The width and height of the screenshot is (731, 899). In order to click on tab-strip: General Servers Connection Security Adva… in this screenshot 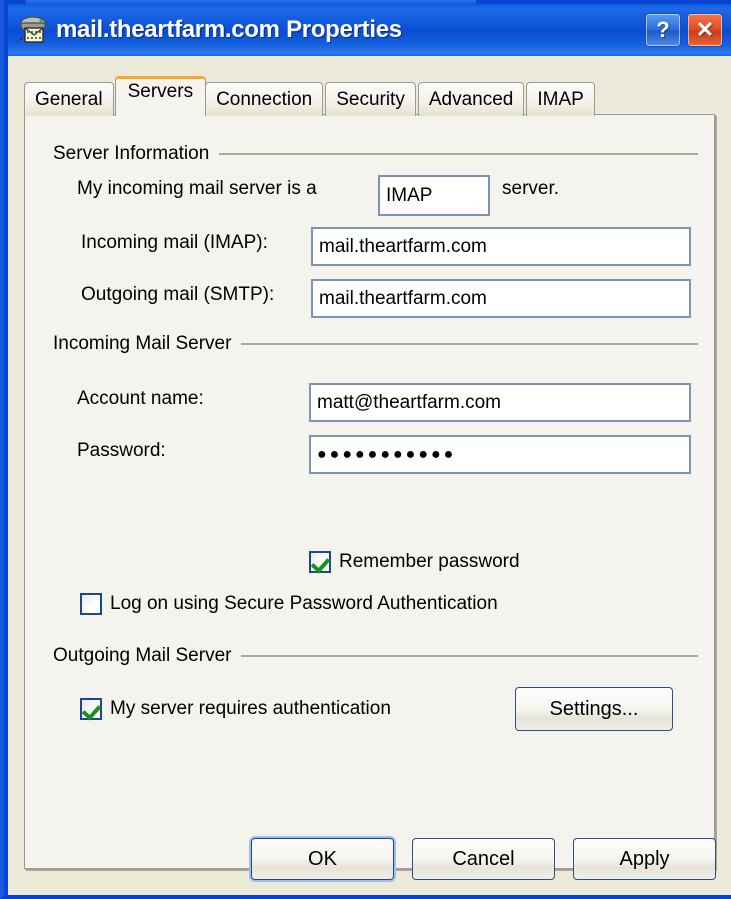, I will do `click(310, 96)`.